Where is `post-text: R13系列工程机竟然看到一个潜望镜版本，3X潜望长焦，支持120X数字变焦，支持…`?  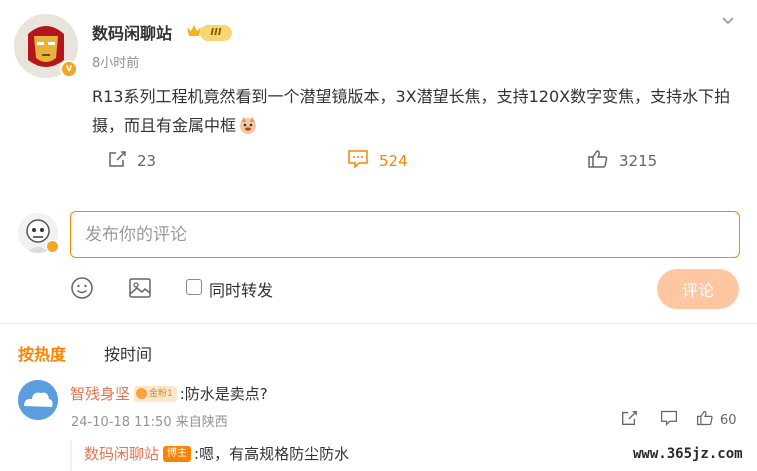 post-text: R13系列工程机竟然看到一个潜望镜版本，3X潜望长焦，支持120X数字变焦，支持… is located at coordinates (411, 111).